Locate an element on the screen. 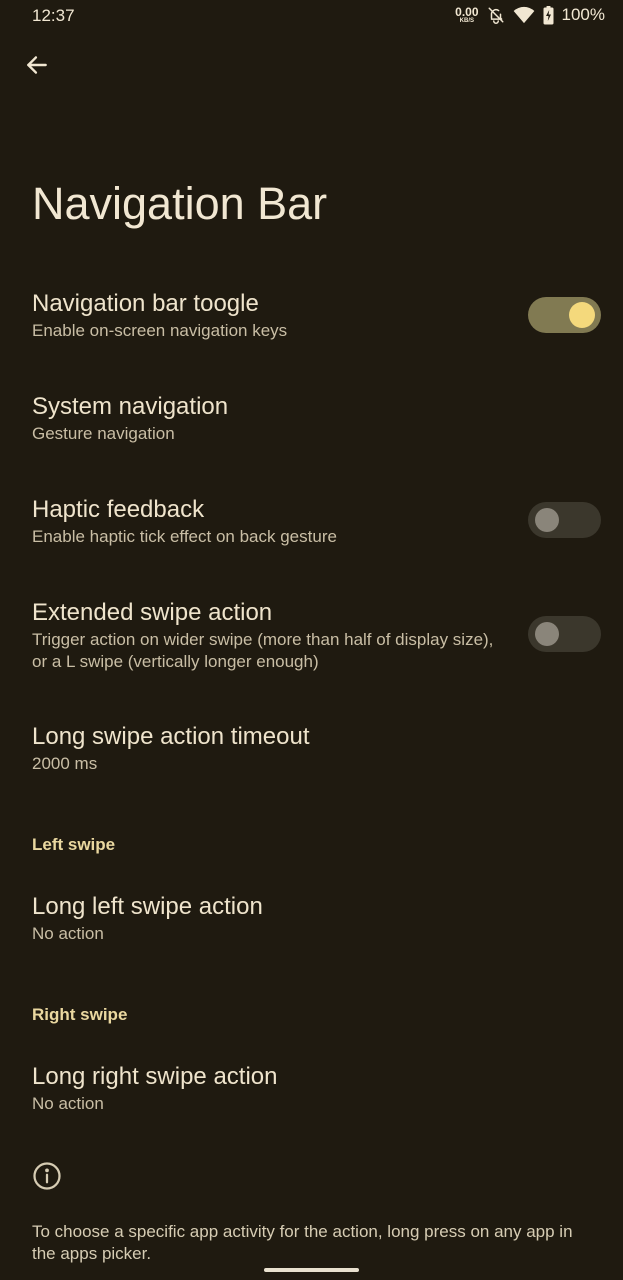 The width and height of the screenshot is (623, 1280). pref-title: System navigation is located at coordinates (130, 406).